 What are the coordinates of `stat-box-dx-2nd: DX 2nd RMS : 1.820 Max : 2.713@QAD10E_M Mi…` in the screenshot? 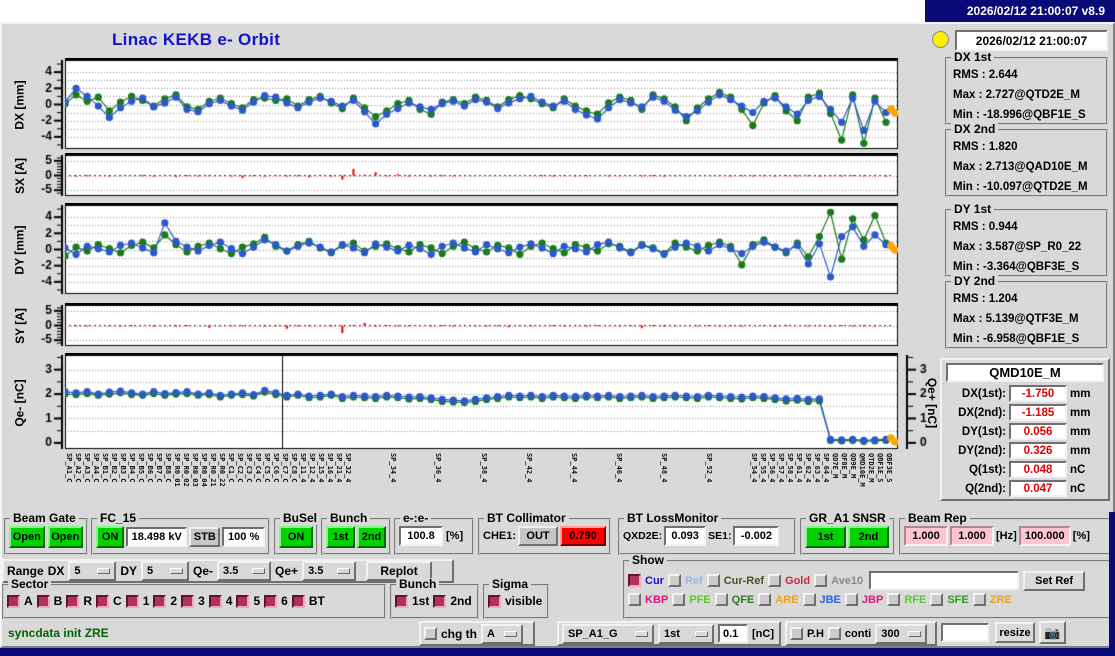 It's located at (1026, 160).